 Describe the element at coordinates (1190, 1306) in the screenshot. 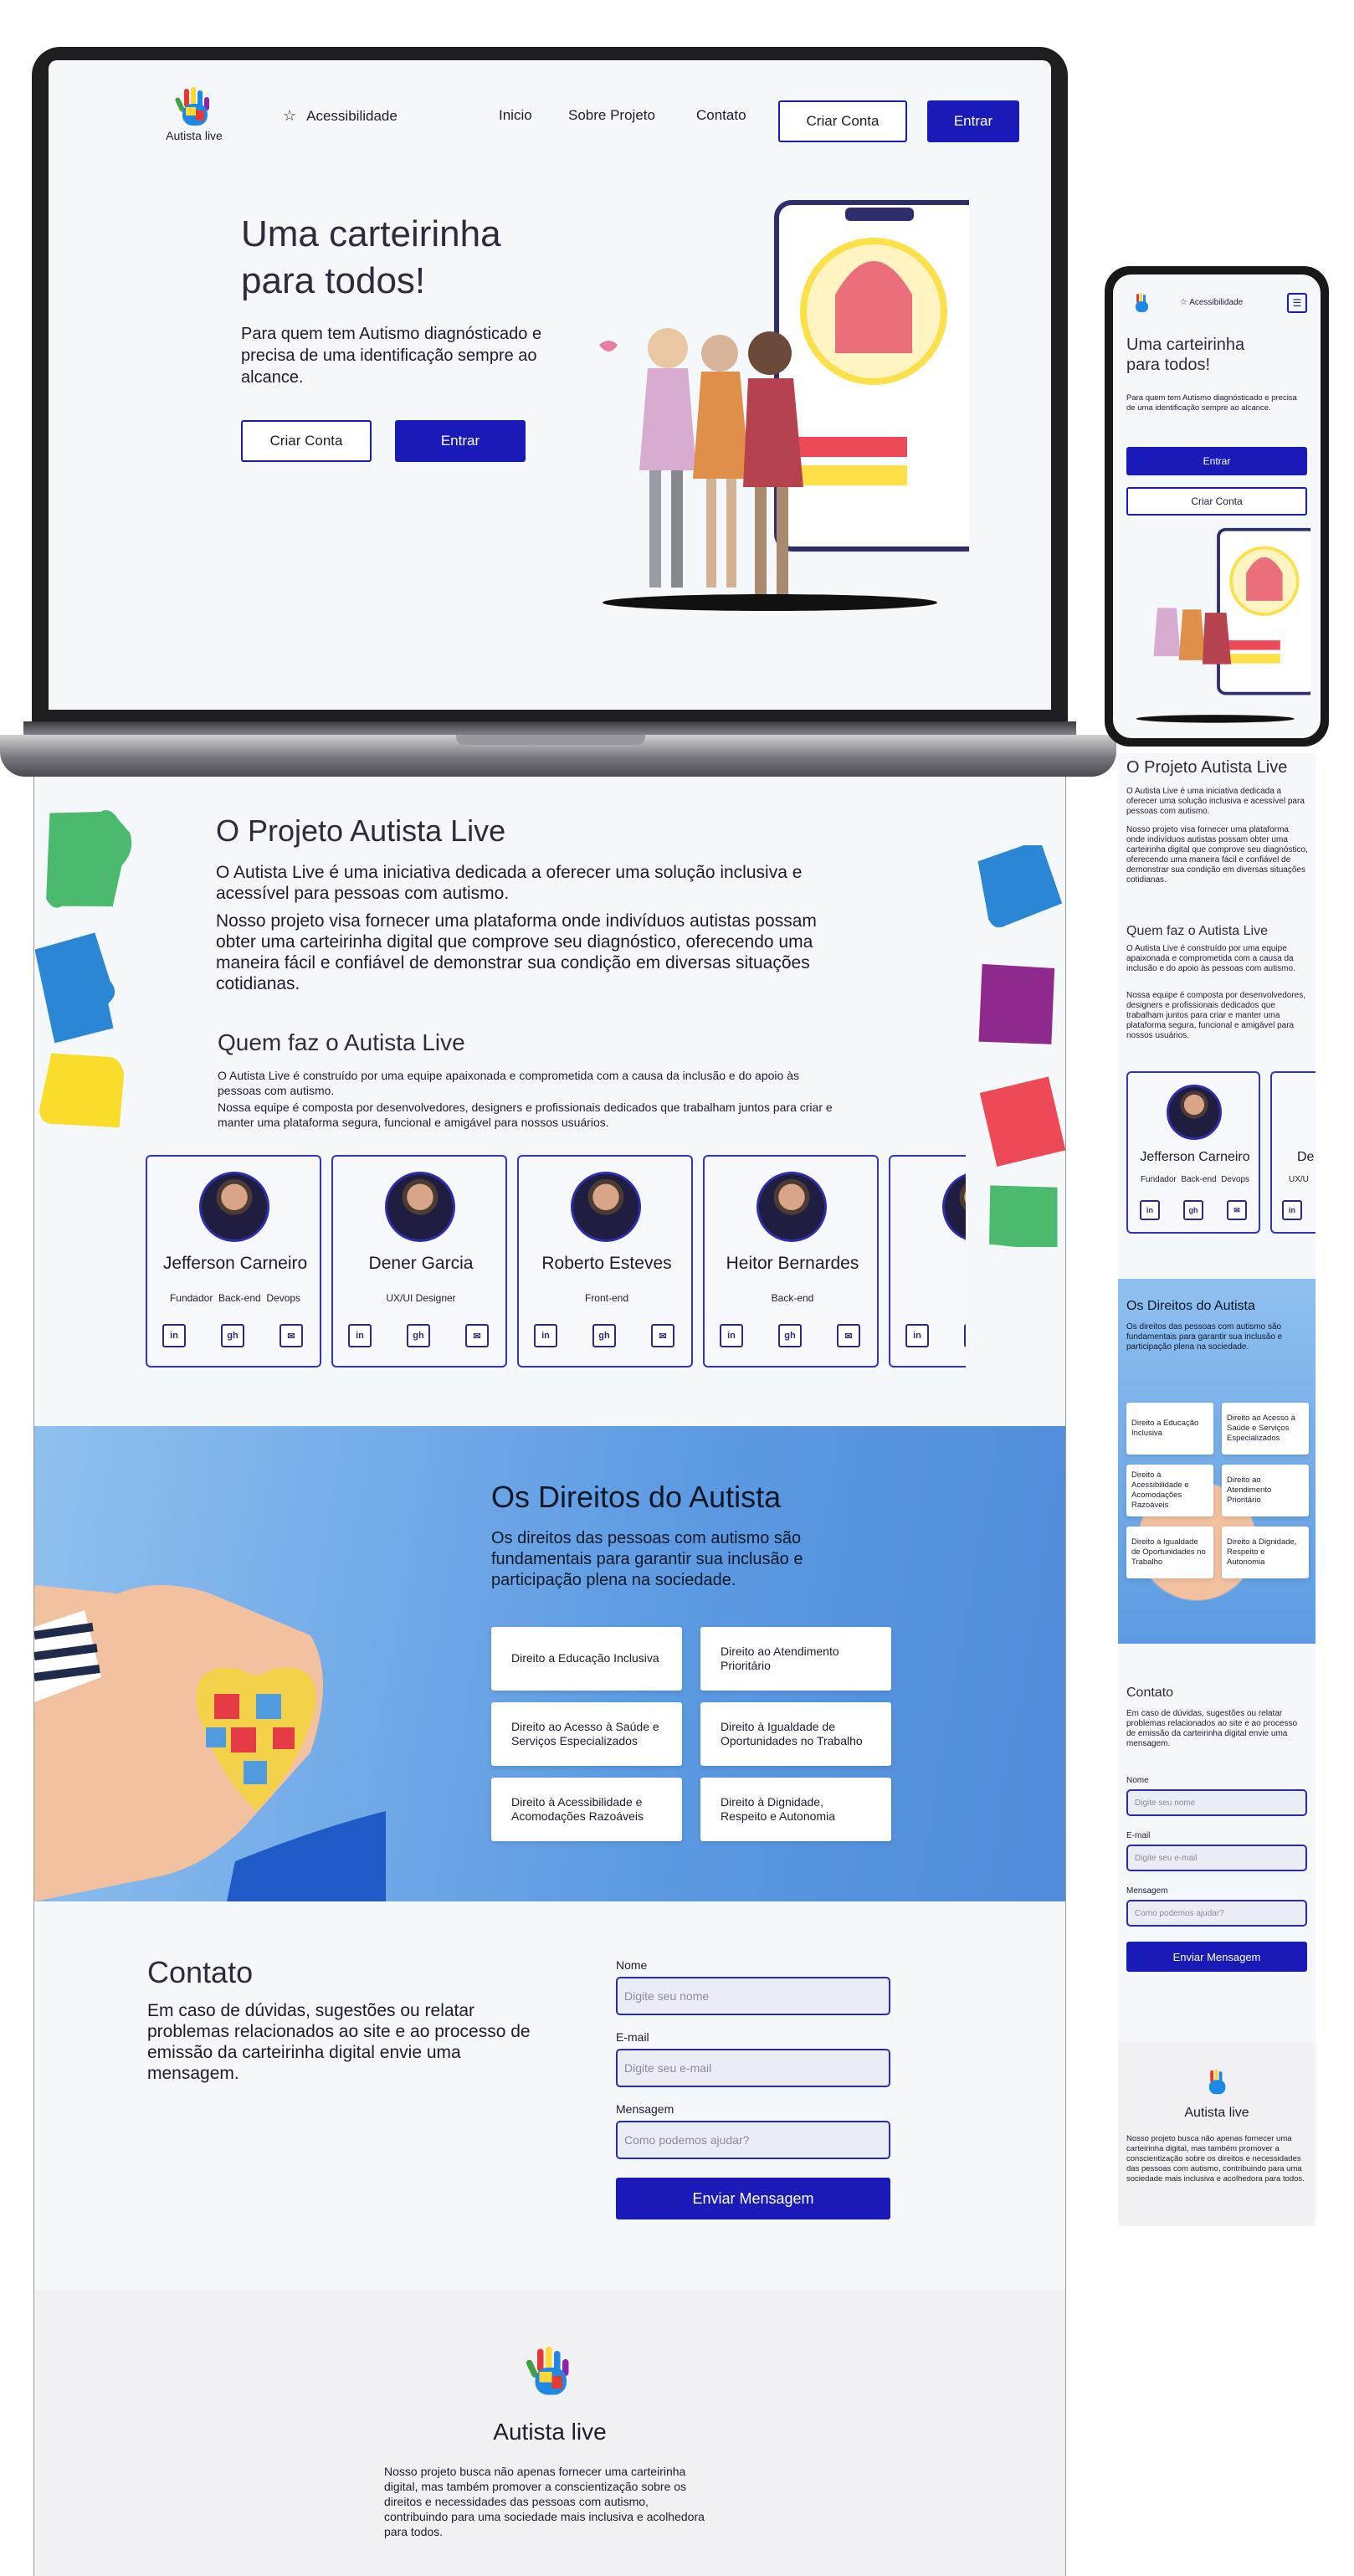

I see `mobile-rights-title: Os Direitos do Autista` at that location.